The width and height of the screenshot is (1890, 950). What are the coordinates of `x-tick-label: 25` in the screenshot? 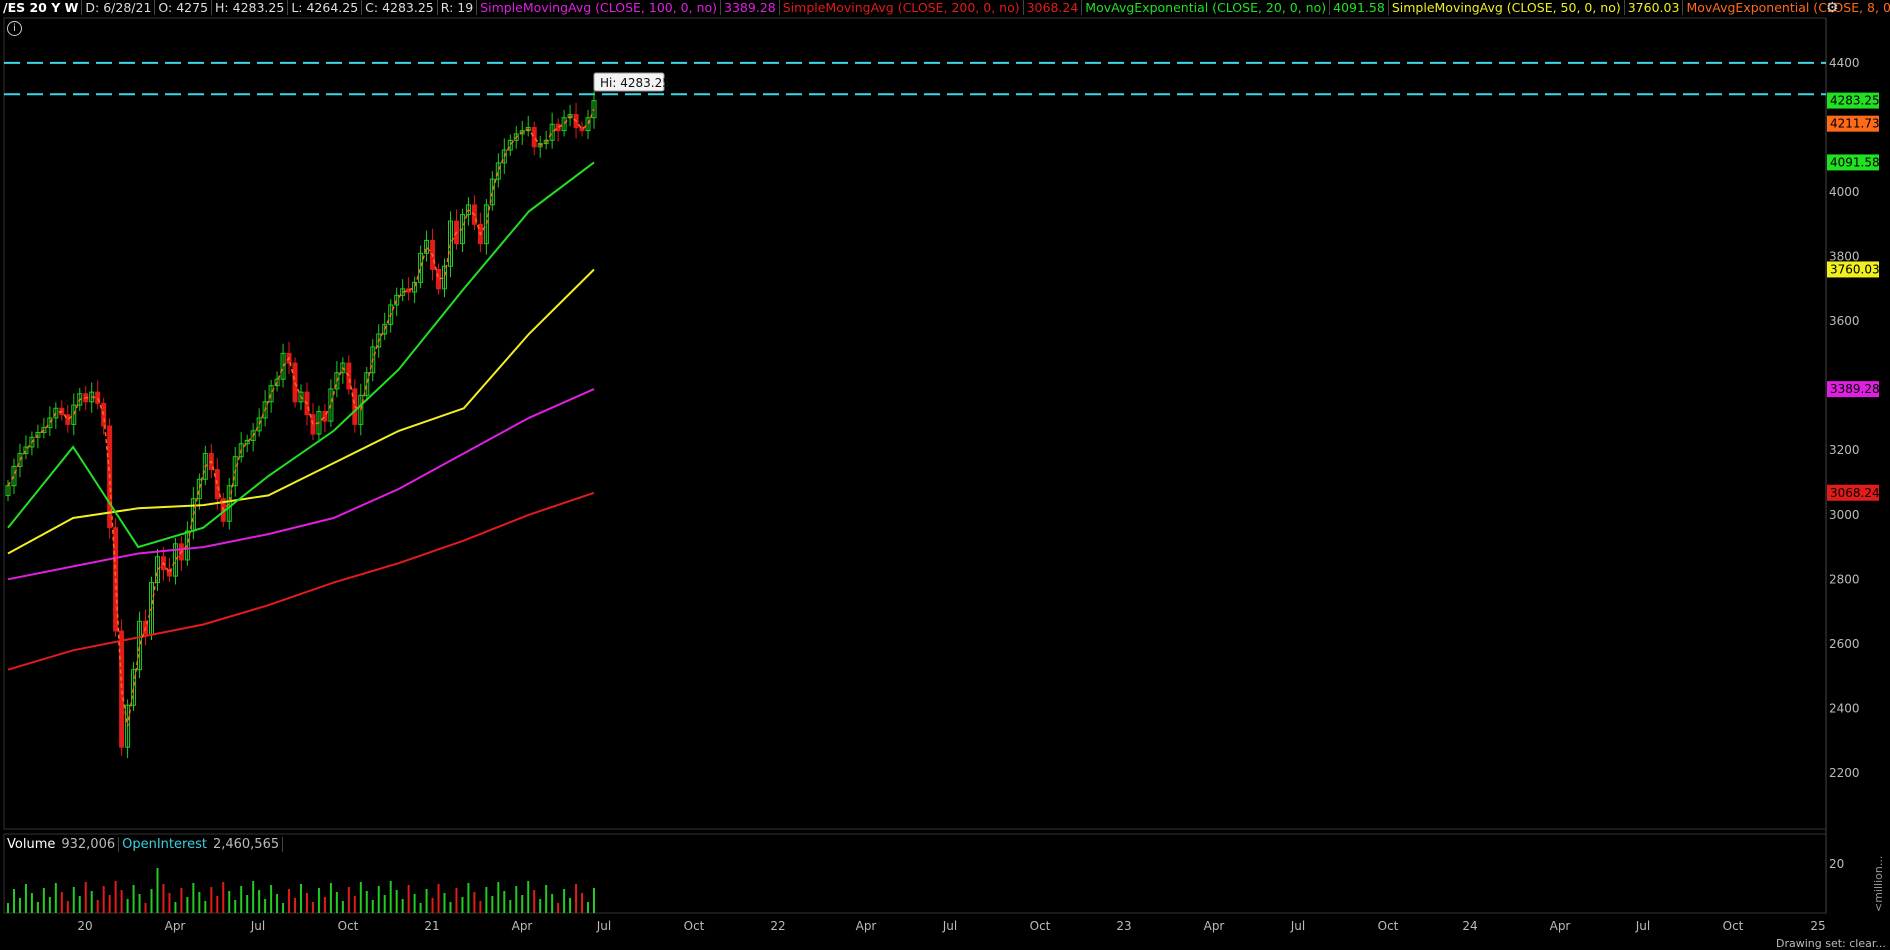 It's located at (1817, 926).